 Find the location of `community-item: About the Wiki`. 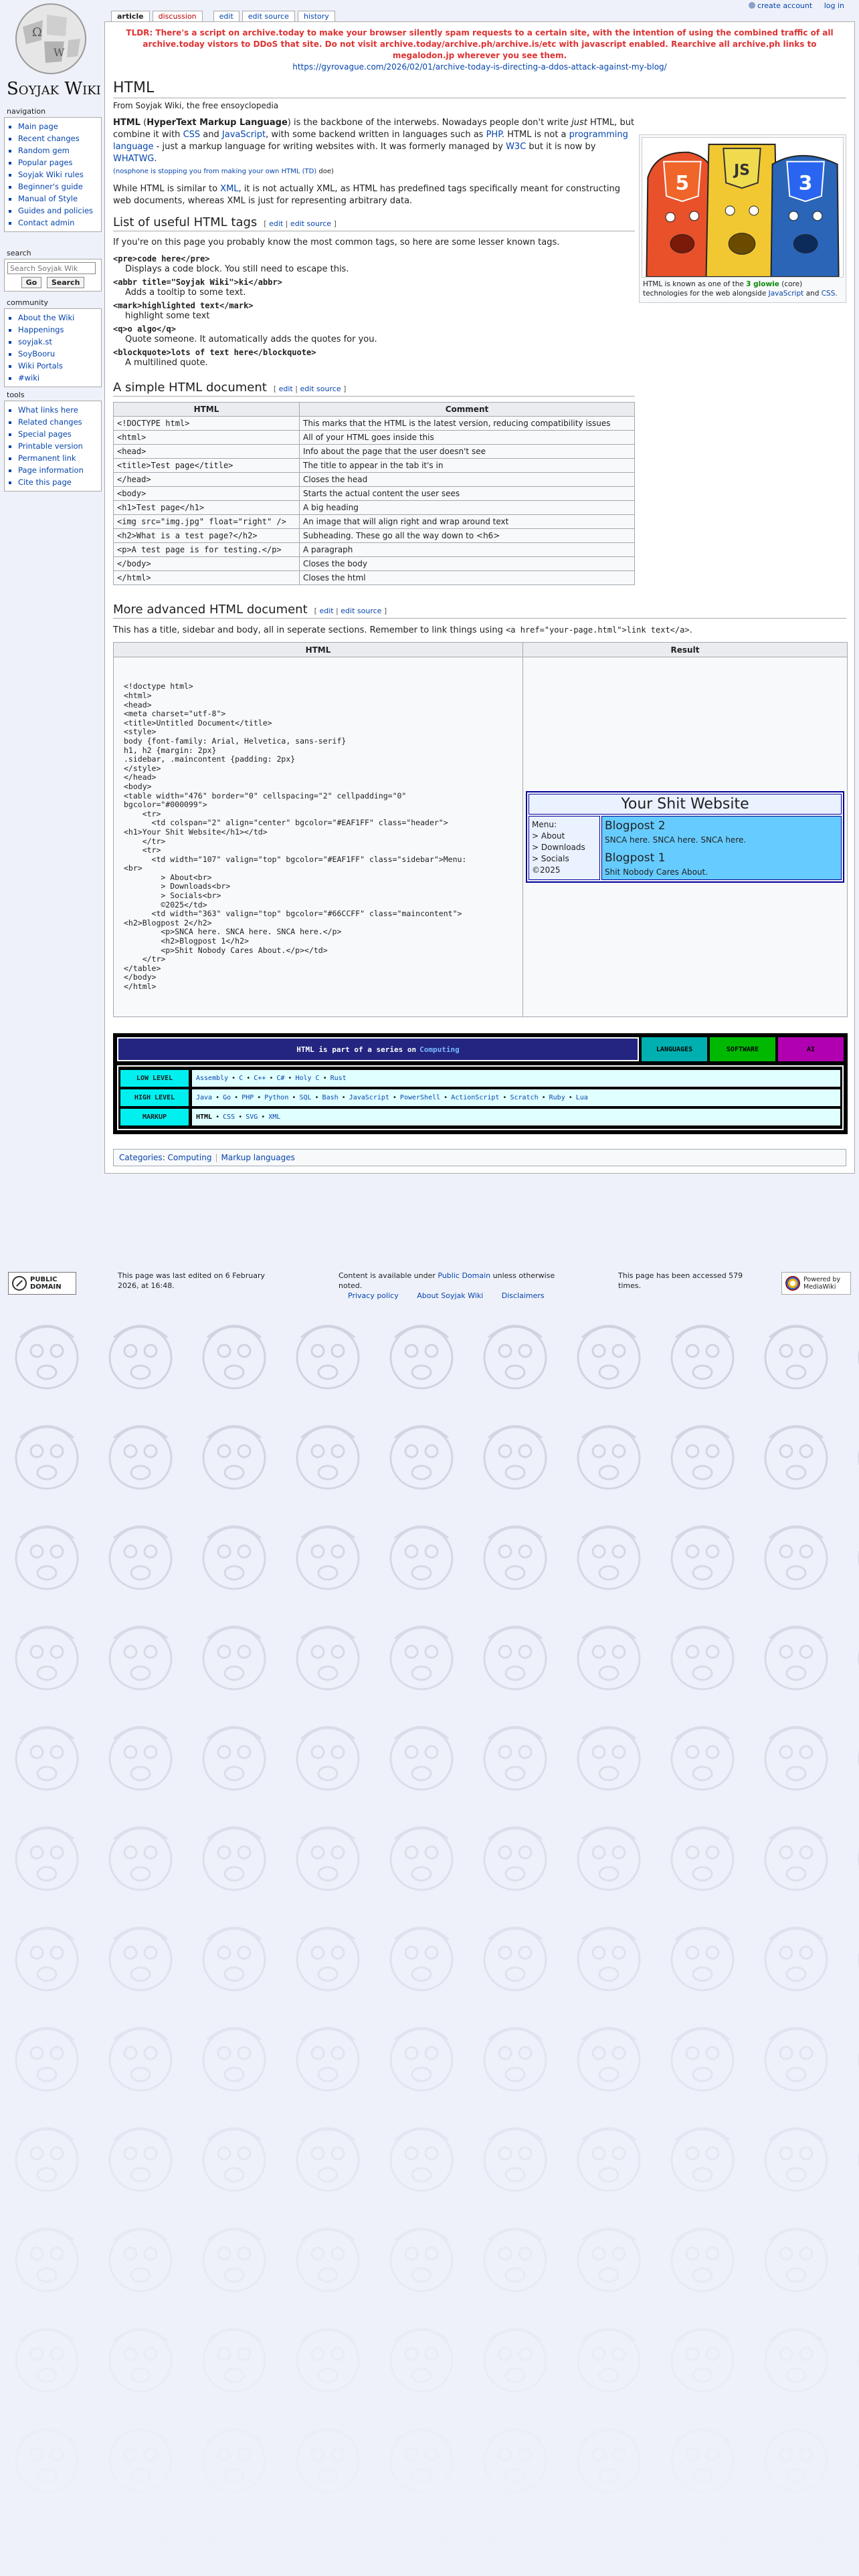

community-item: About the Wiki is located at coordinates (58, 318).